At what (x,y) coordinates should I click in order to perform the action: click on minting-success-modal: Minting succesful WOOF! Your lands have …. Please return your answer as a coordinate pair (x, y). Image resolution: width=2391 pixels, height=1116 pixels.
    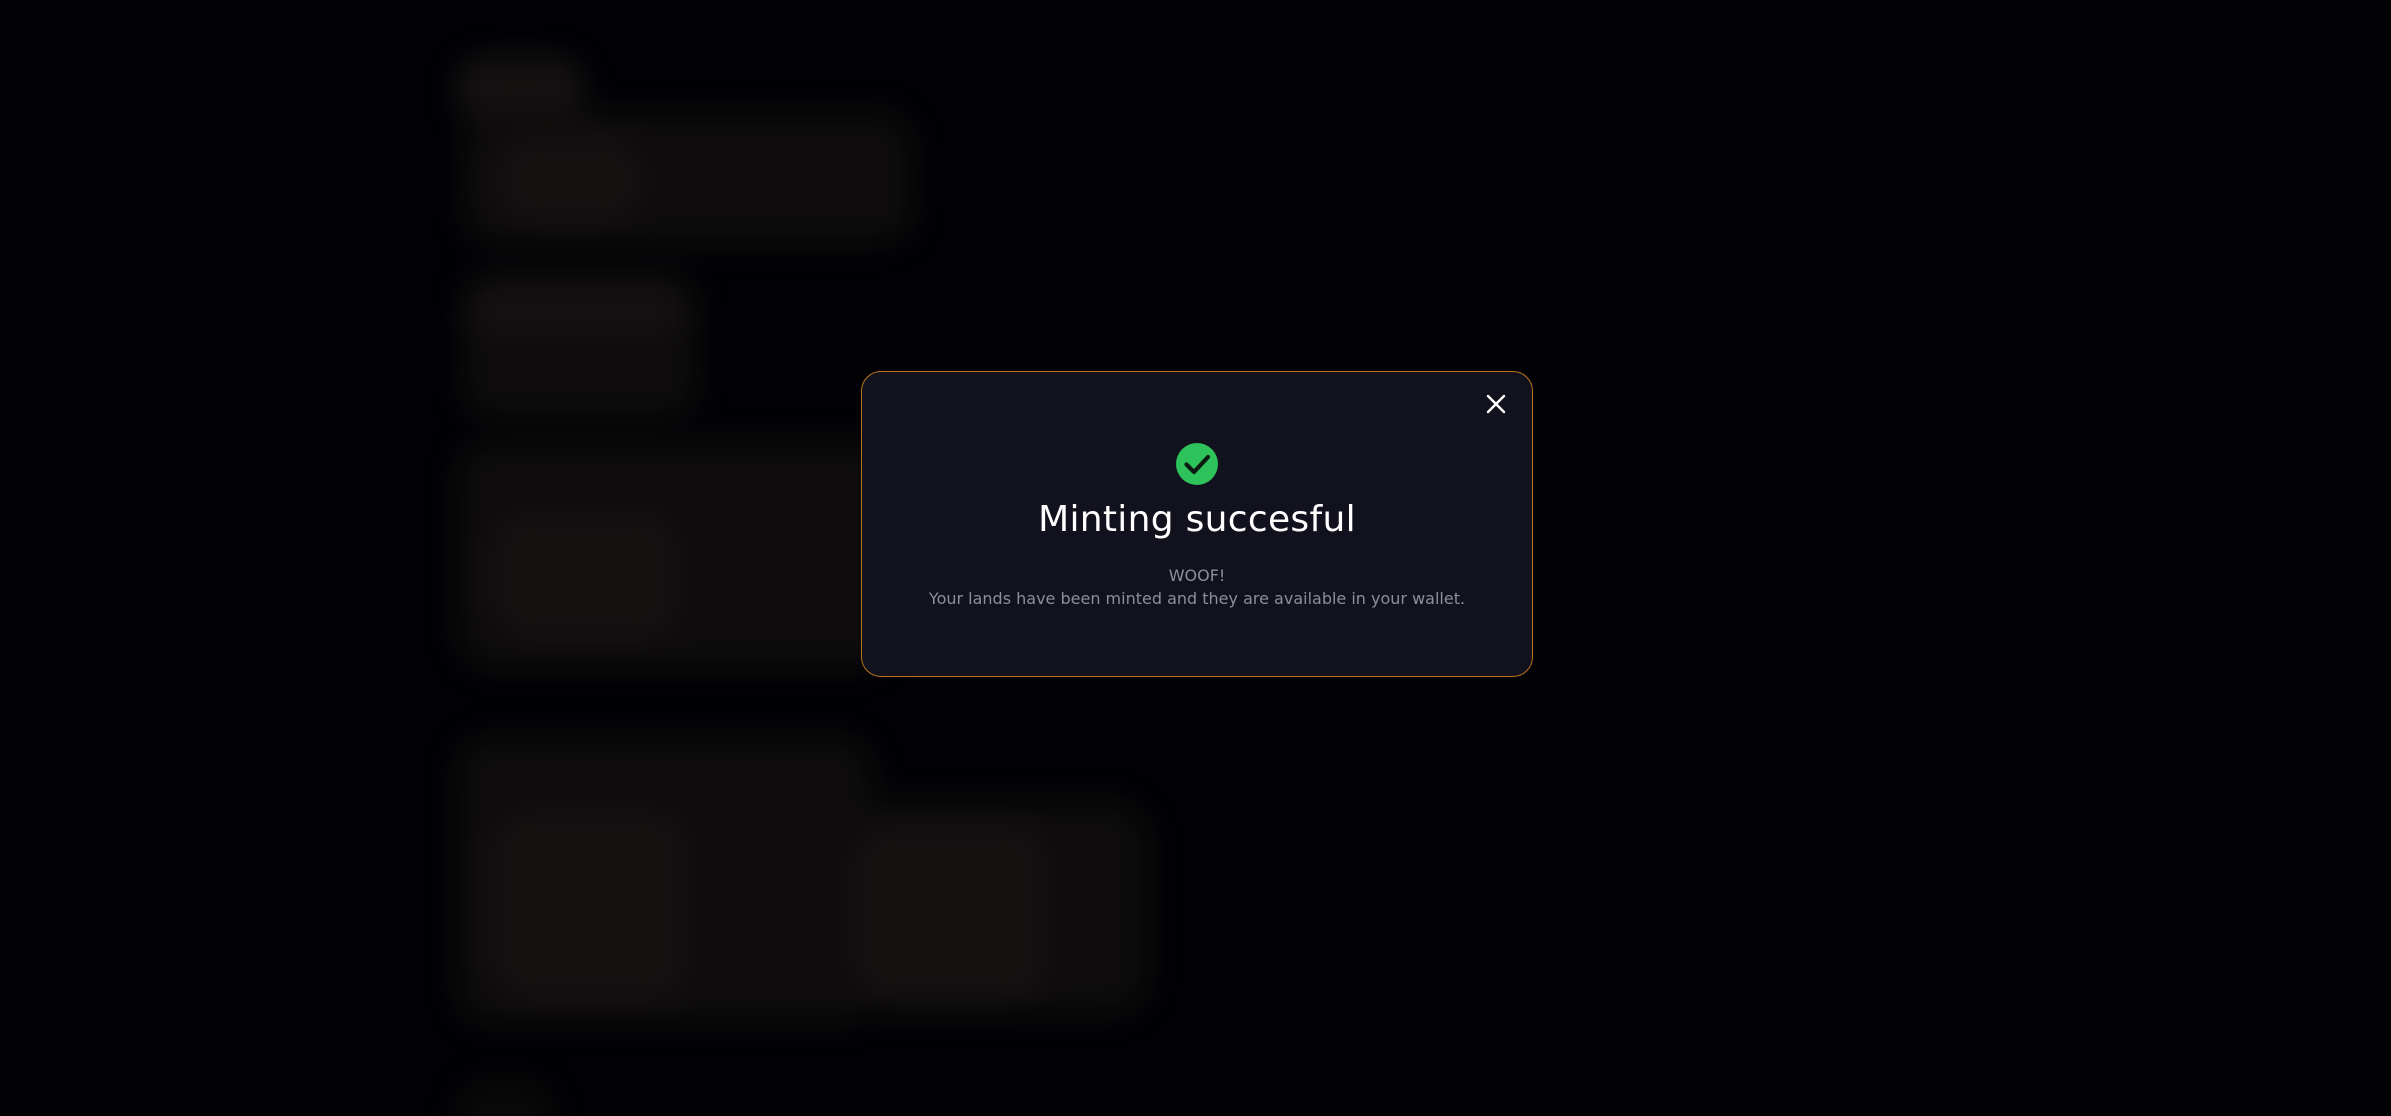
    Looking at the image, I should click on (1197, 524).